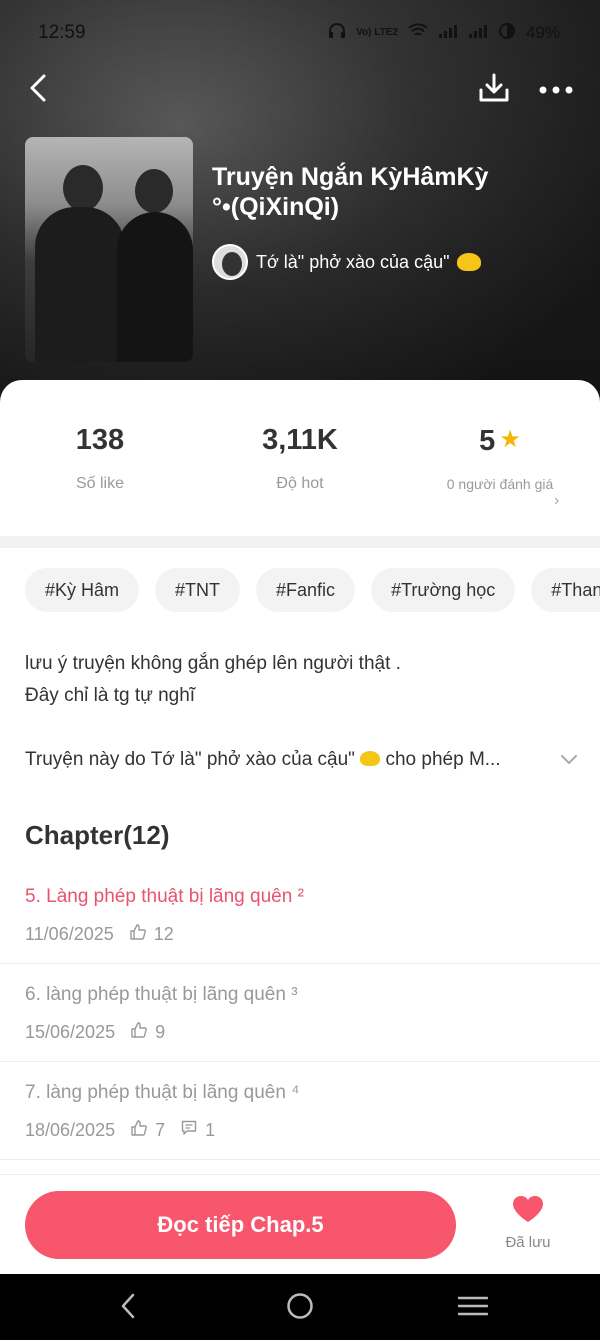 The width and height of the screenshot is (600, 1340). What do you see at coordinates (164, 896) in the screenshot?
I see `chapter-title: 5. Làng phép thuật bị lãng quên ²` at bounding box center [164, 896].